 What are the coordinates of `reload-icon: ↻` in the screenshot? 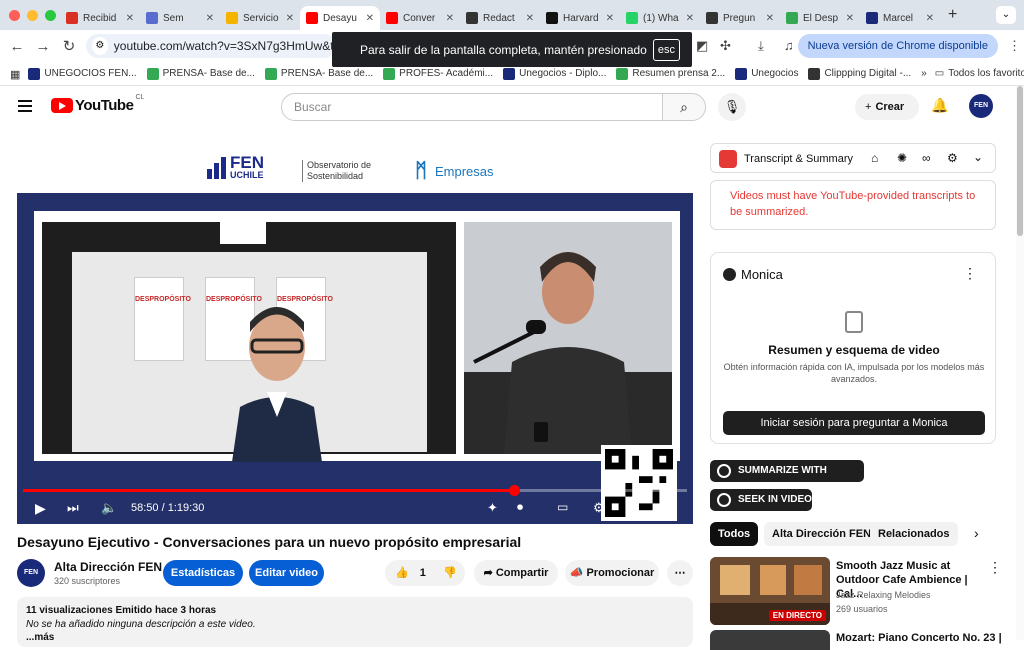 It's located at (69, 46).